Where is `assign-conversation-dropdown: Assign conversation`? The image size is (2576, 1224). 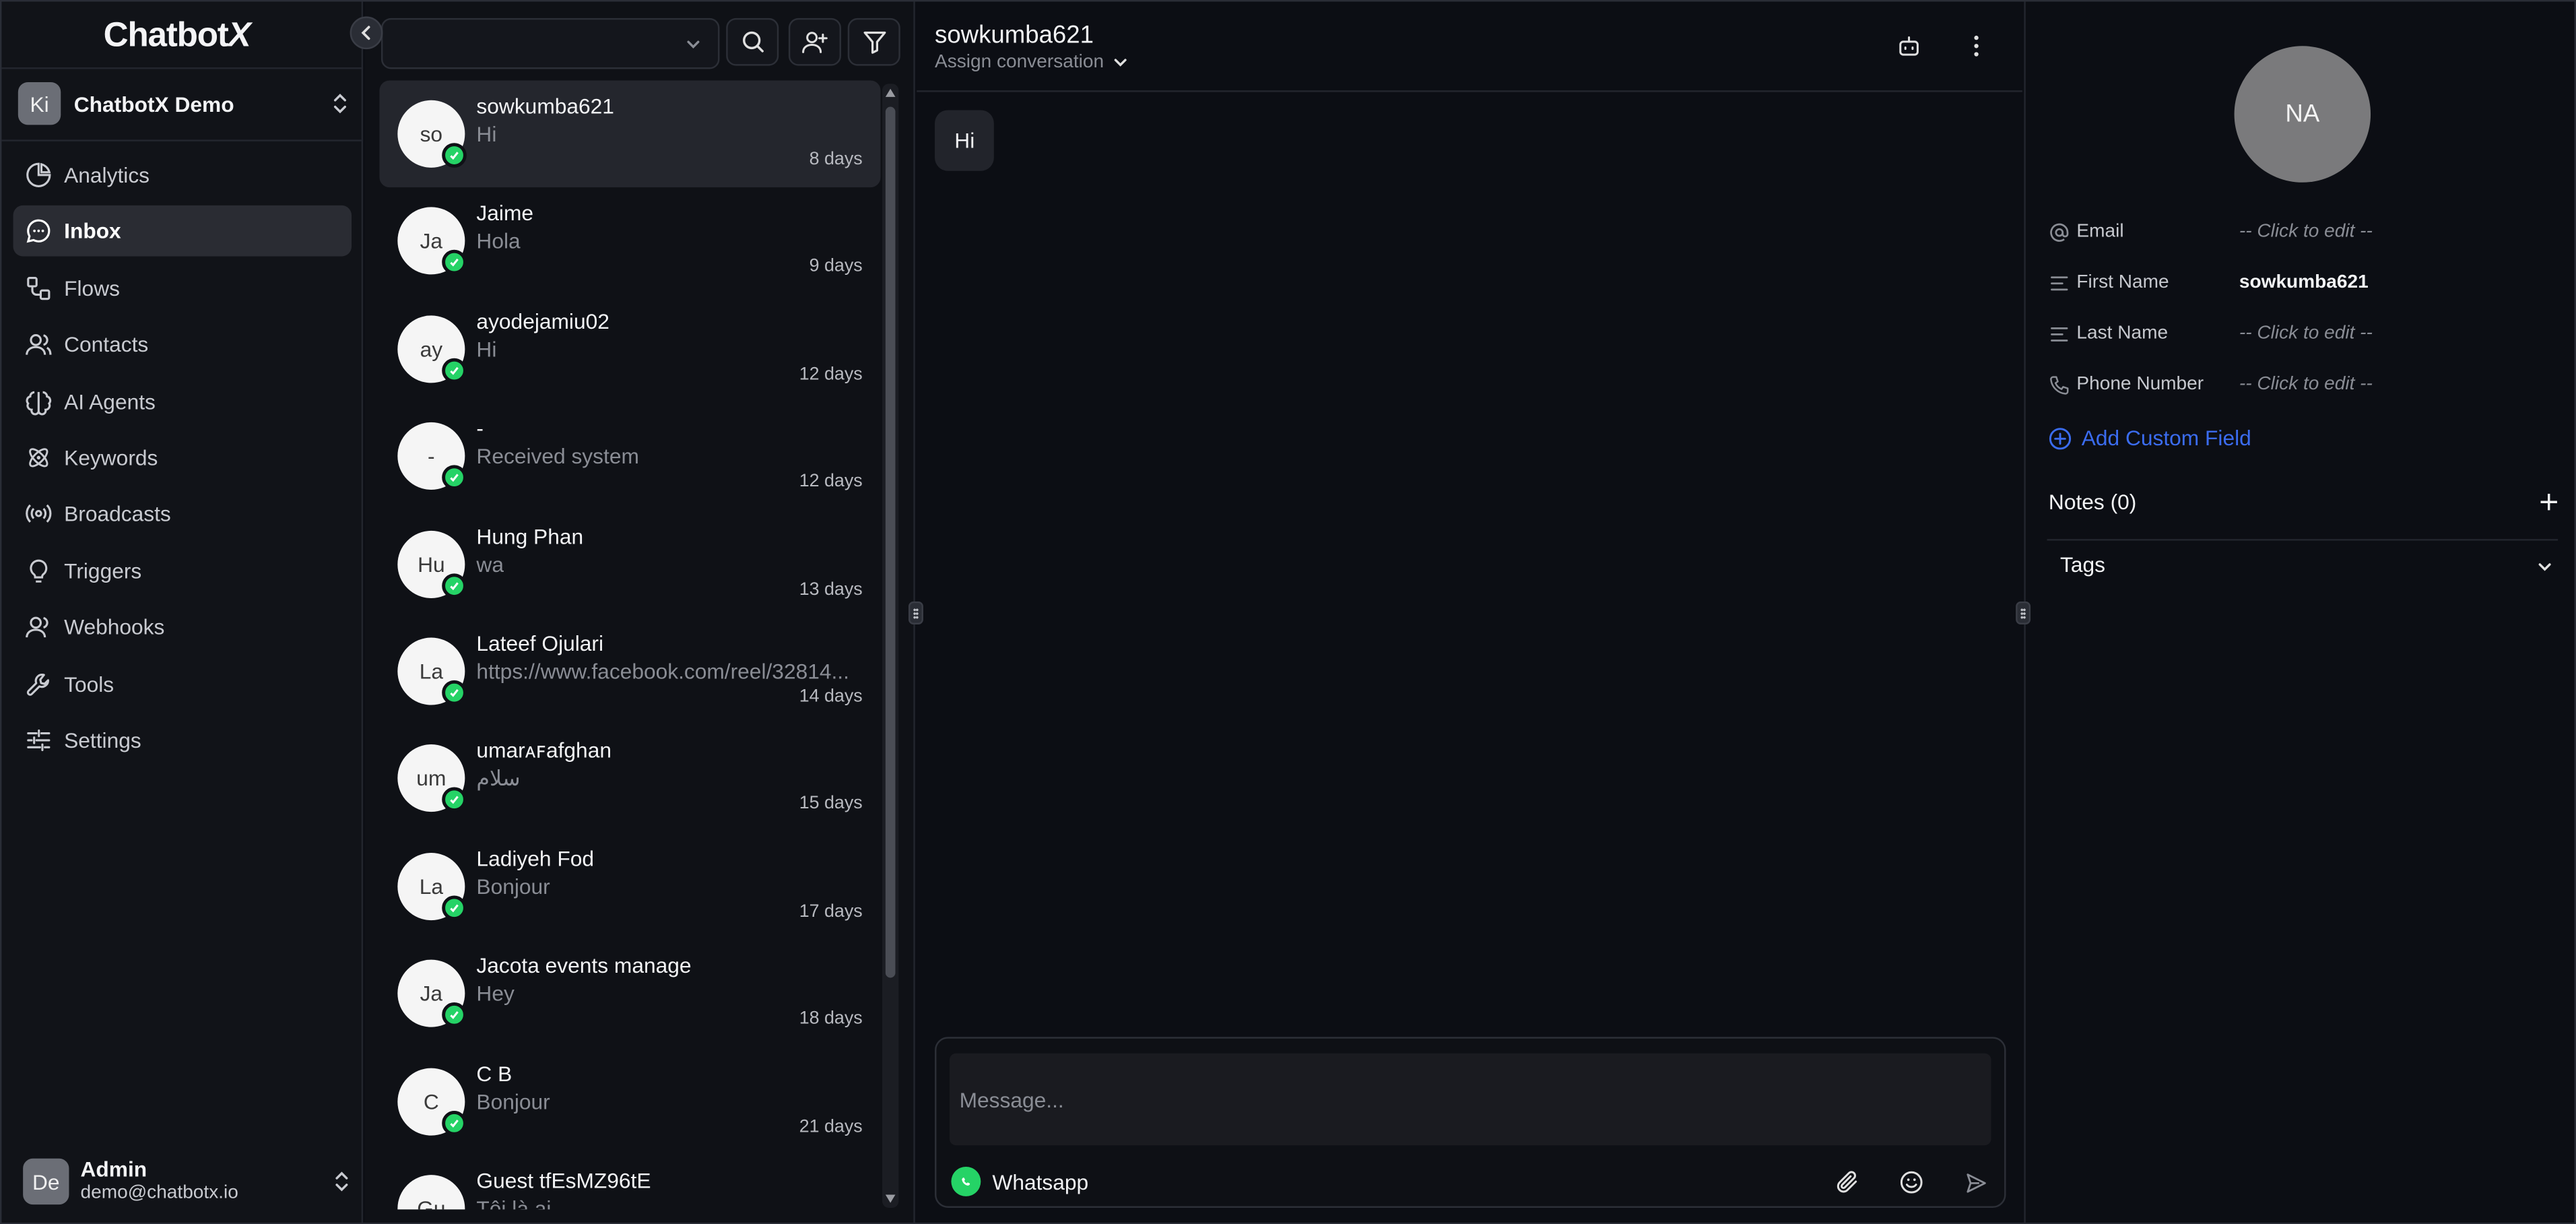 assign-conversation-dropdown: Assign conversation is located at coordinates (1032, 62).